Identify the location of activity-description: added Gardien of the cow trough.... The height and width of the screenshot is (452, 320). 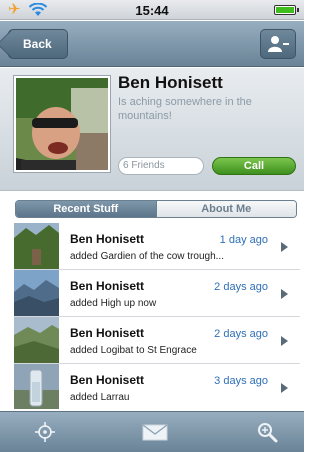
(147, 256).